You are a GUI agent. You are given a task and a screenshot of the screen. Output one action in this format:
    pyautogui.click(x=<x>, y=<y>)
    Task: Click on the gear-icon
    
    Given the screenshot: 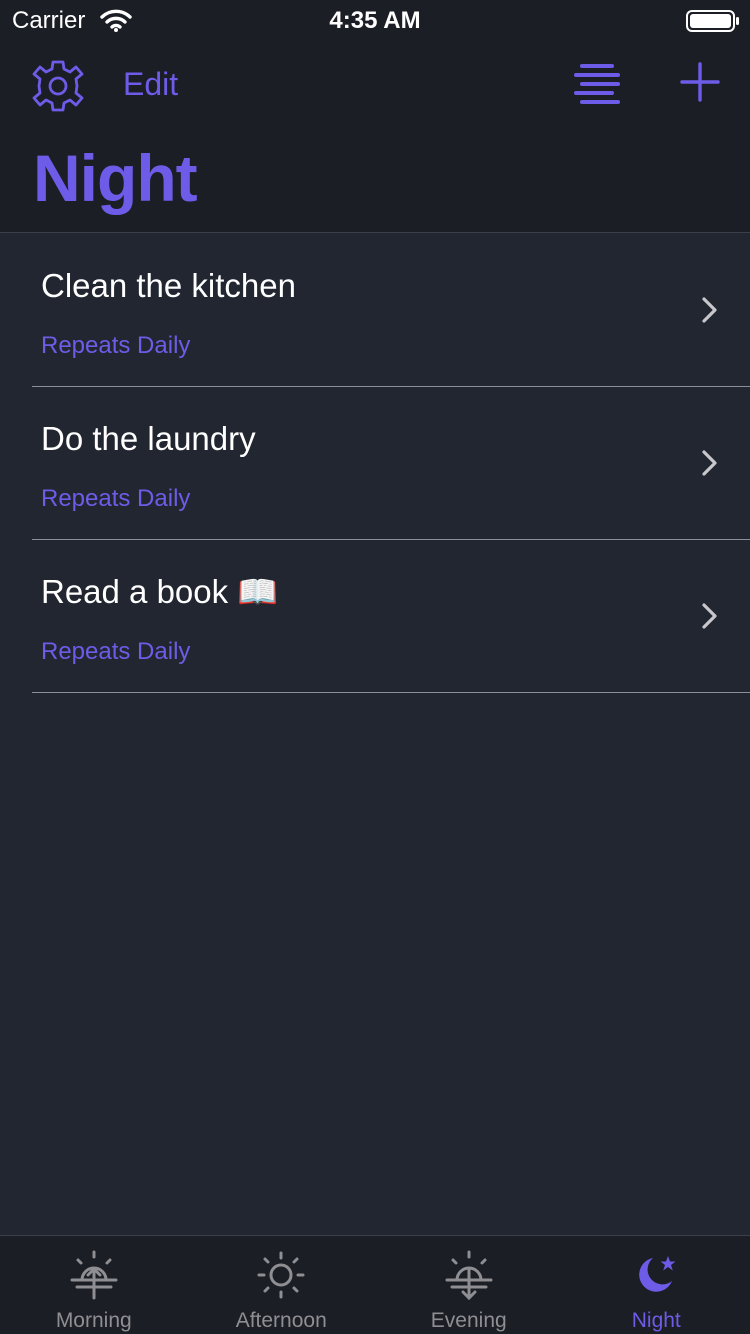 What is the action you would take?
    pyautogui.click(x=58, y=86)
    